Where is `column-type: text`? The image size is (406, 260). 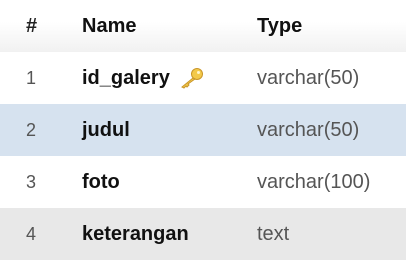 column-type: text is located at coordinates (273, 233).